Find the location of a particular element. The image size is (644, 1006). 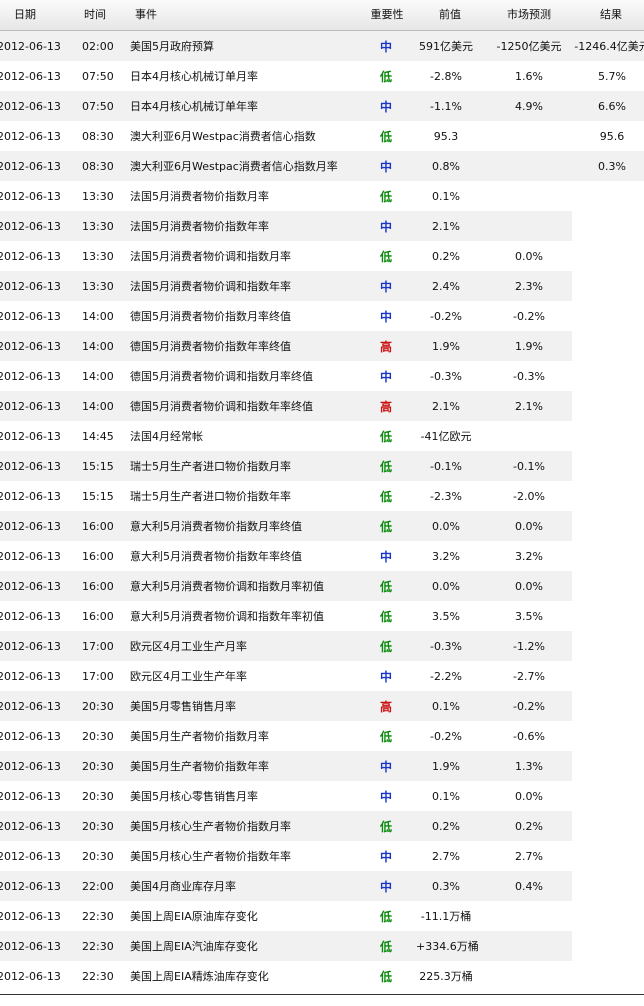

table-row: 2012-06-13 20:30 美国5月核心零售销售月率 中 0.1% 0.0% is located at coordinates (286, 796).